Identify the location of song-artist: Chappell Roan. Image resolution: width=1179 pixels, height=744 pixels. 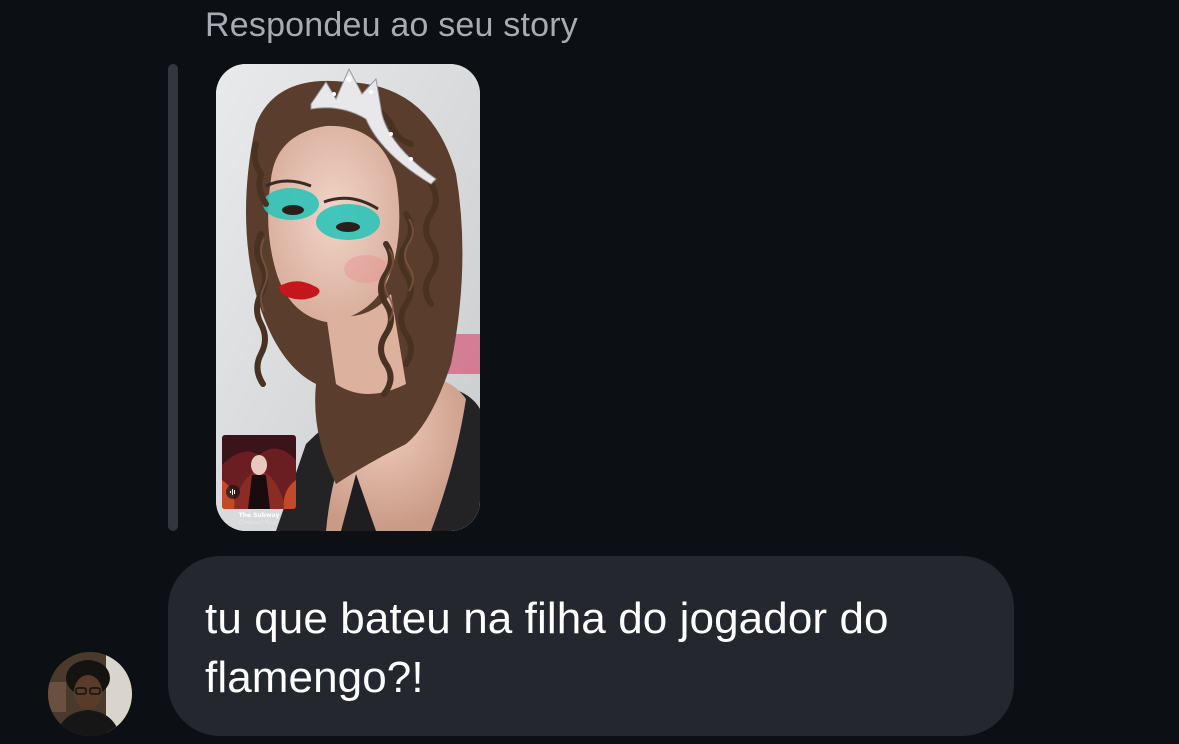
(259, 523).